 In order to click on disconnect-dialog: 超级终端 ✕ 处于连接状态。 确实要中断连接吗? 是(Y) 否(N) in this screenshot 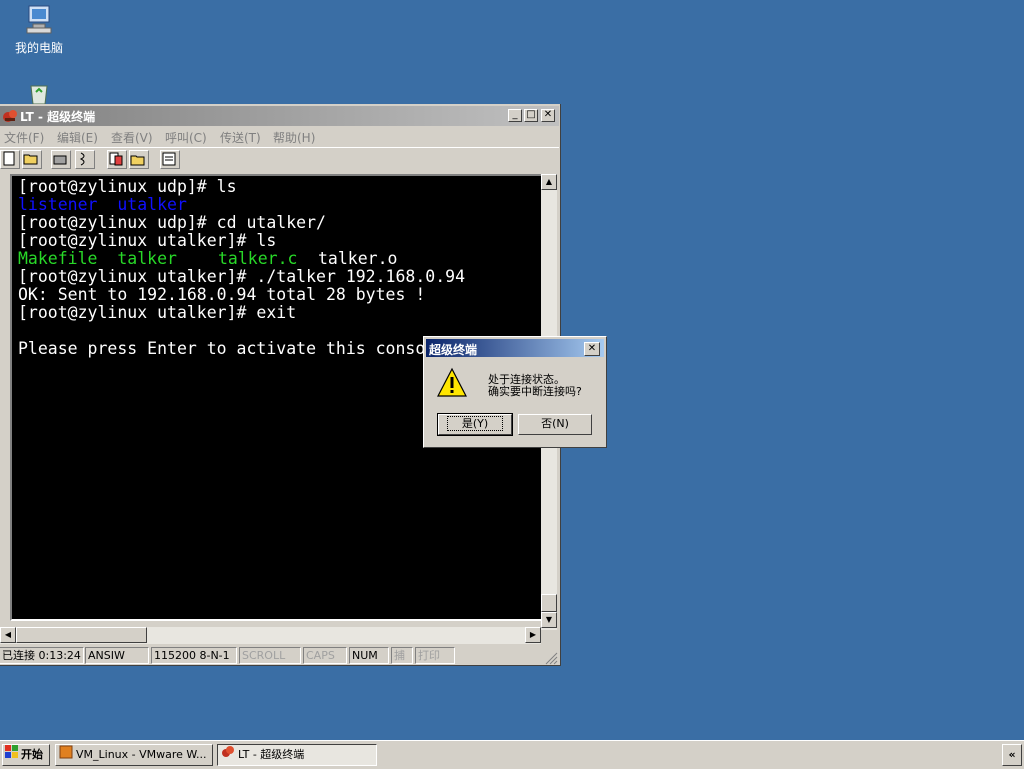, I will do `click(515, 392)`.